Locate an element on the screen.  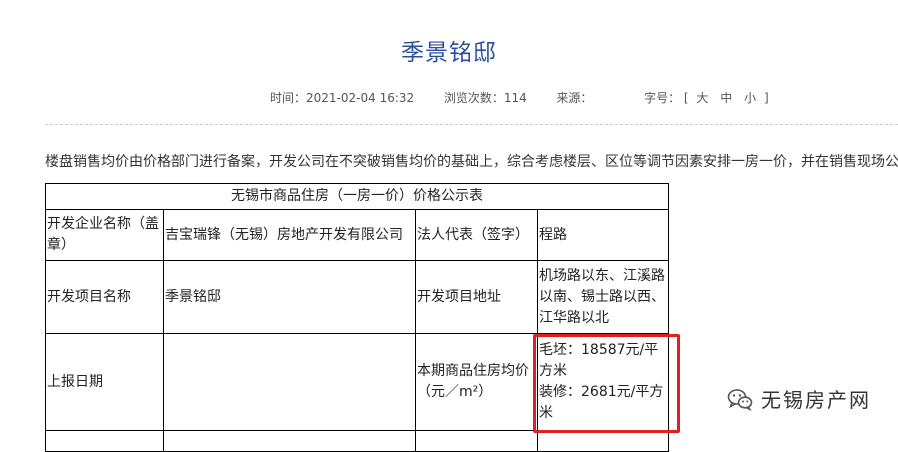
project-value: 季景铭邸 is located at coordinates (289, 297).